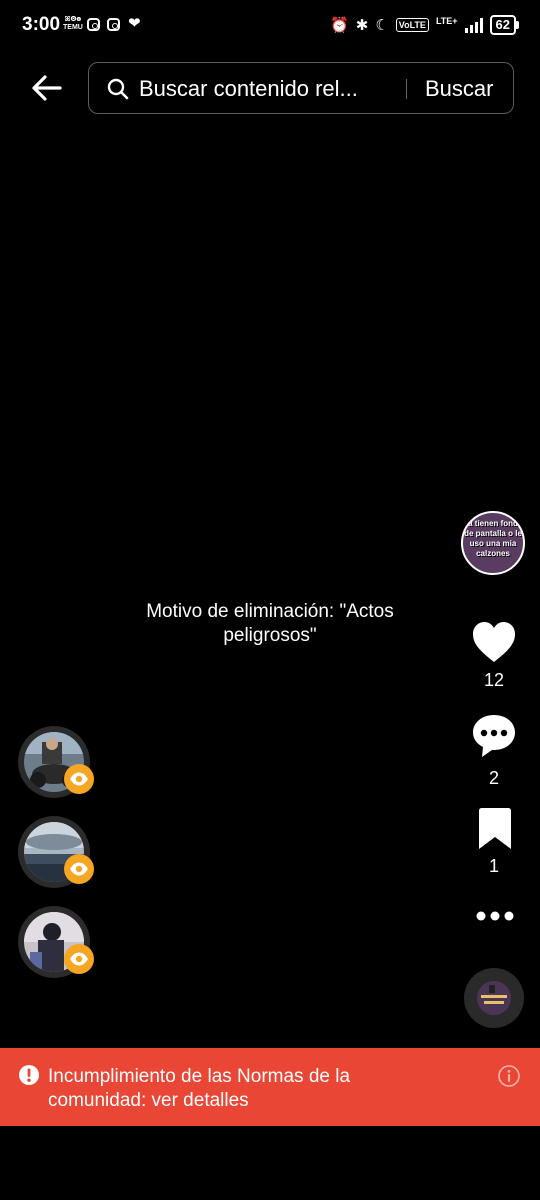 The height and width of the screenshot is (1200, 540). I want to click on bookmark-icon, so click(495, 828).